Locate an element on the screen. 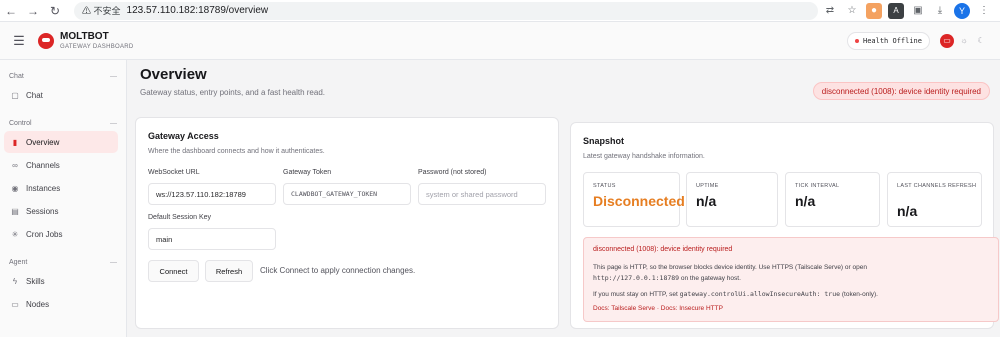 This screenshot has height=337, width=1000. health-status-badge: Health Offline is located at coordinates (888, 40).